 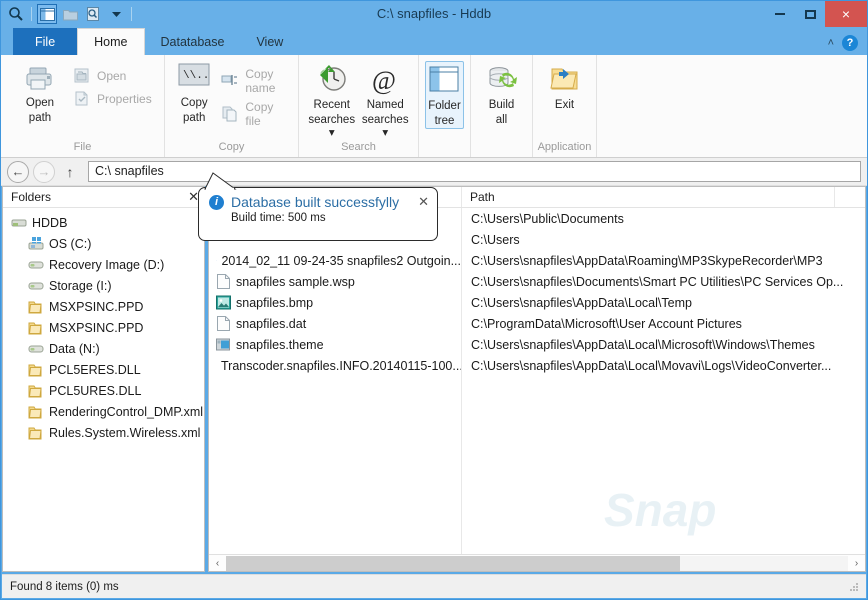 I want to click on tree-item-os-c: OS (C:), so click(x=103, y=243).